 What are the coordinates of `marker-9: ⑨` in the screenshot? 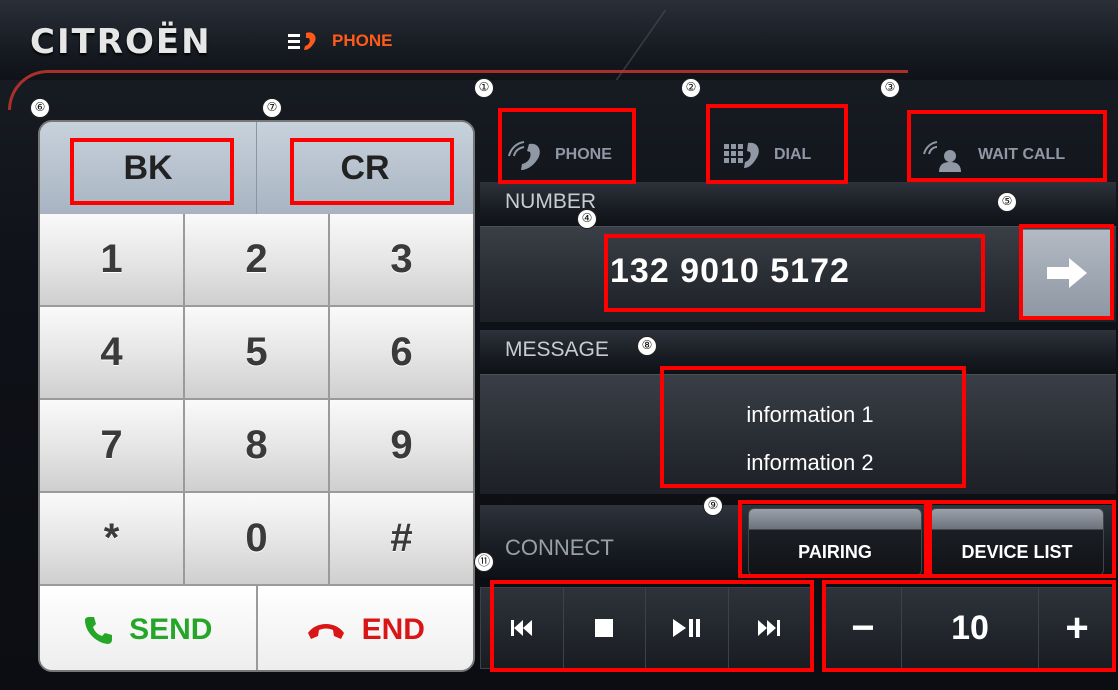 It's located at (713, 506).